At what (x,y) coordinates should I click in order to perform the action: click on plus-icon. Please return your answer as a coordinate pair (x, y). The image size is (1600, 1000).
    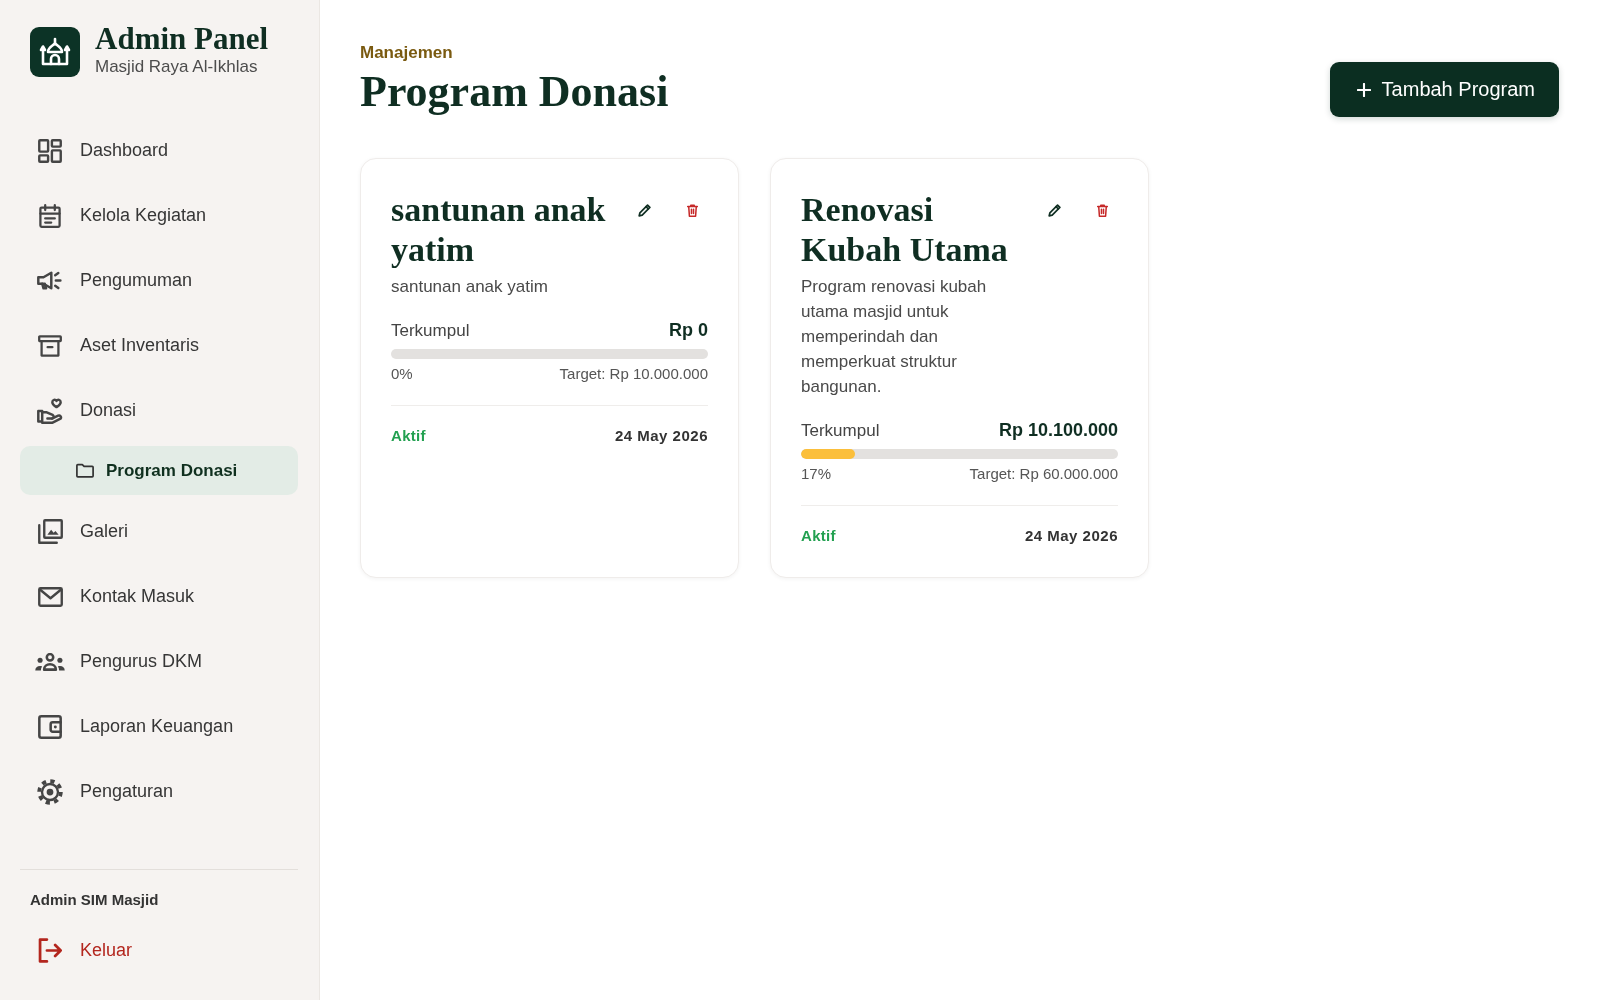
    Looking at the image, I should click on (1363, 89).